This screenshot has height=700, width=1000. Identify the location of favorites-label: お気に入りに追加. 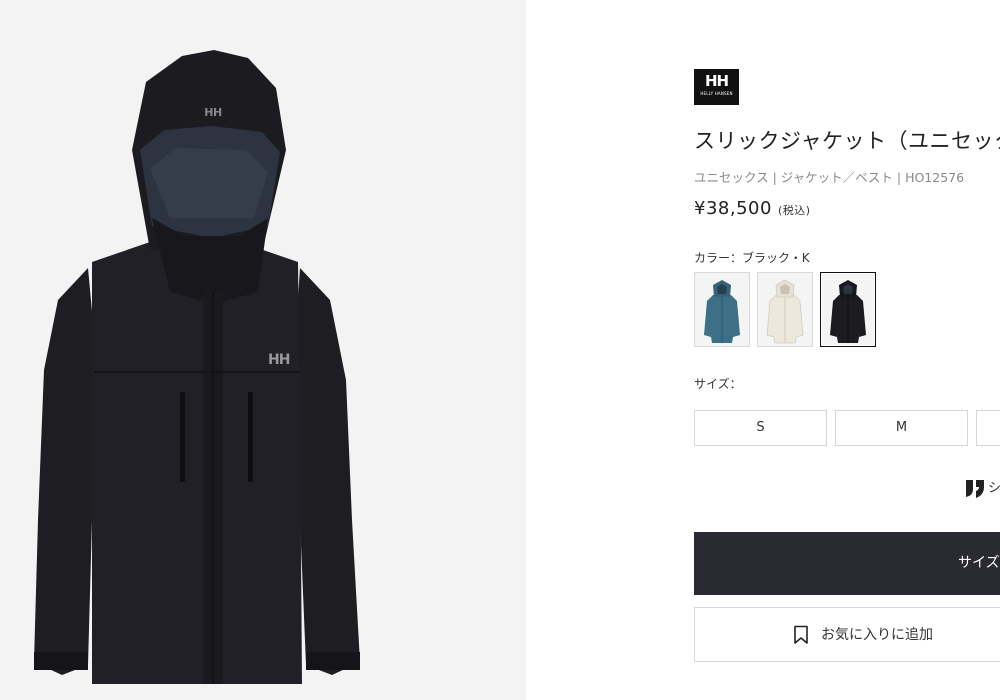
(877, 635).